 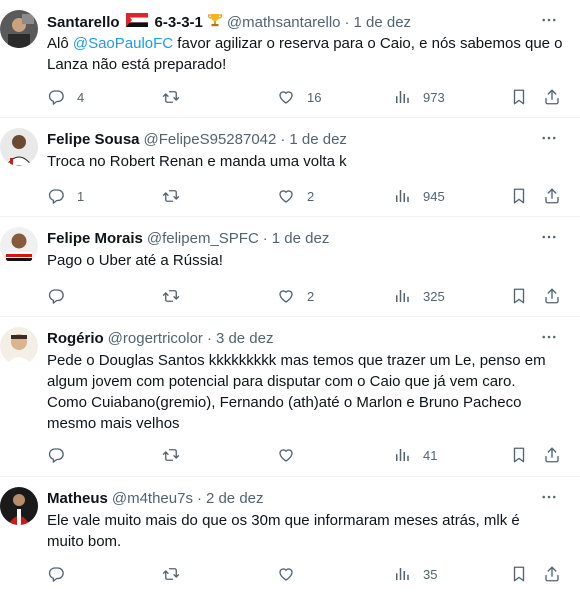 What do you see at coordinates (135, 260) in the screenshot?
I see `reply-text: Pago o Uber até a Rússia!` at bounding box center [135, 260].